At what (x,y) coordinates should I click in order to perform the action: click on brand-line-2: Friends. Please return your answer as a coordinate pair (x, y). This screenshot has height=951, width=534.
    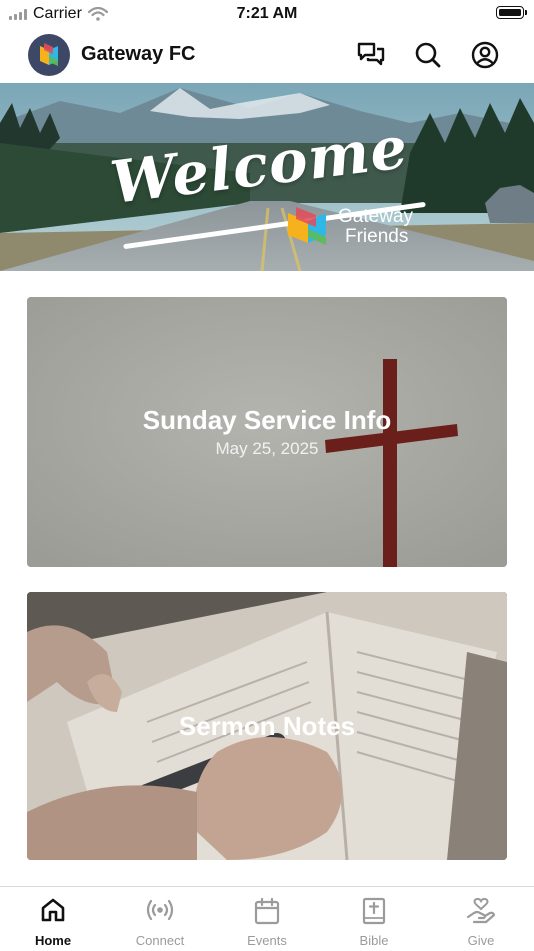
    Looking at the image, I should click on (377, 236).